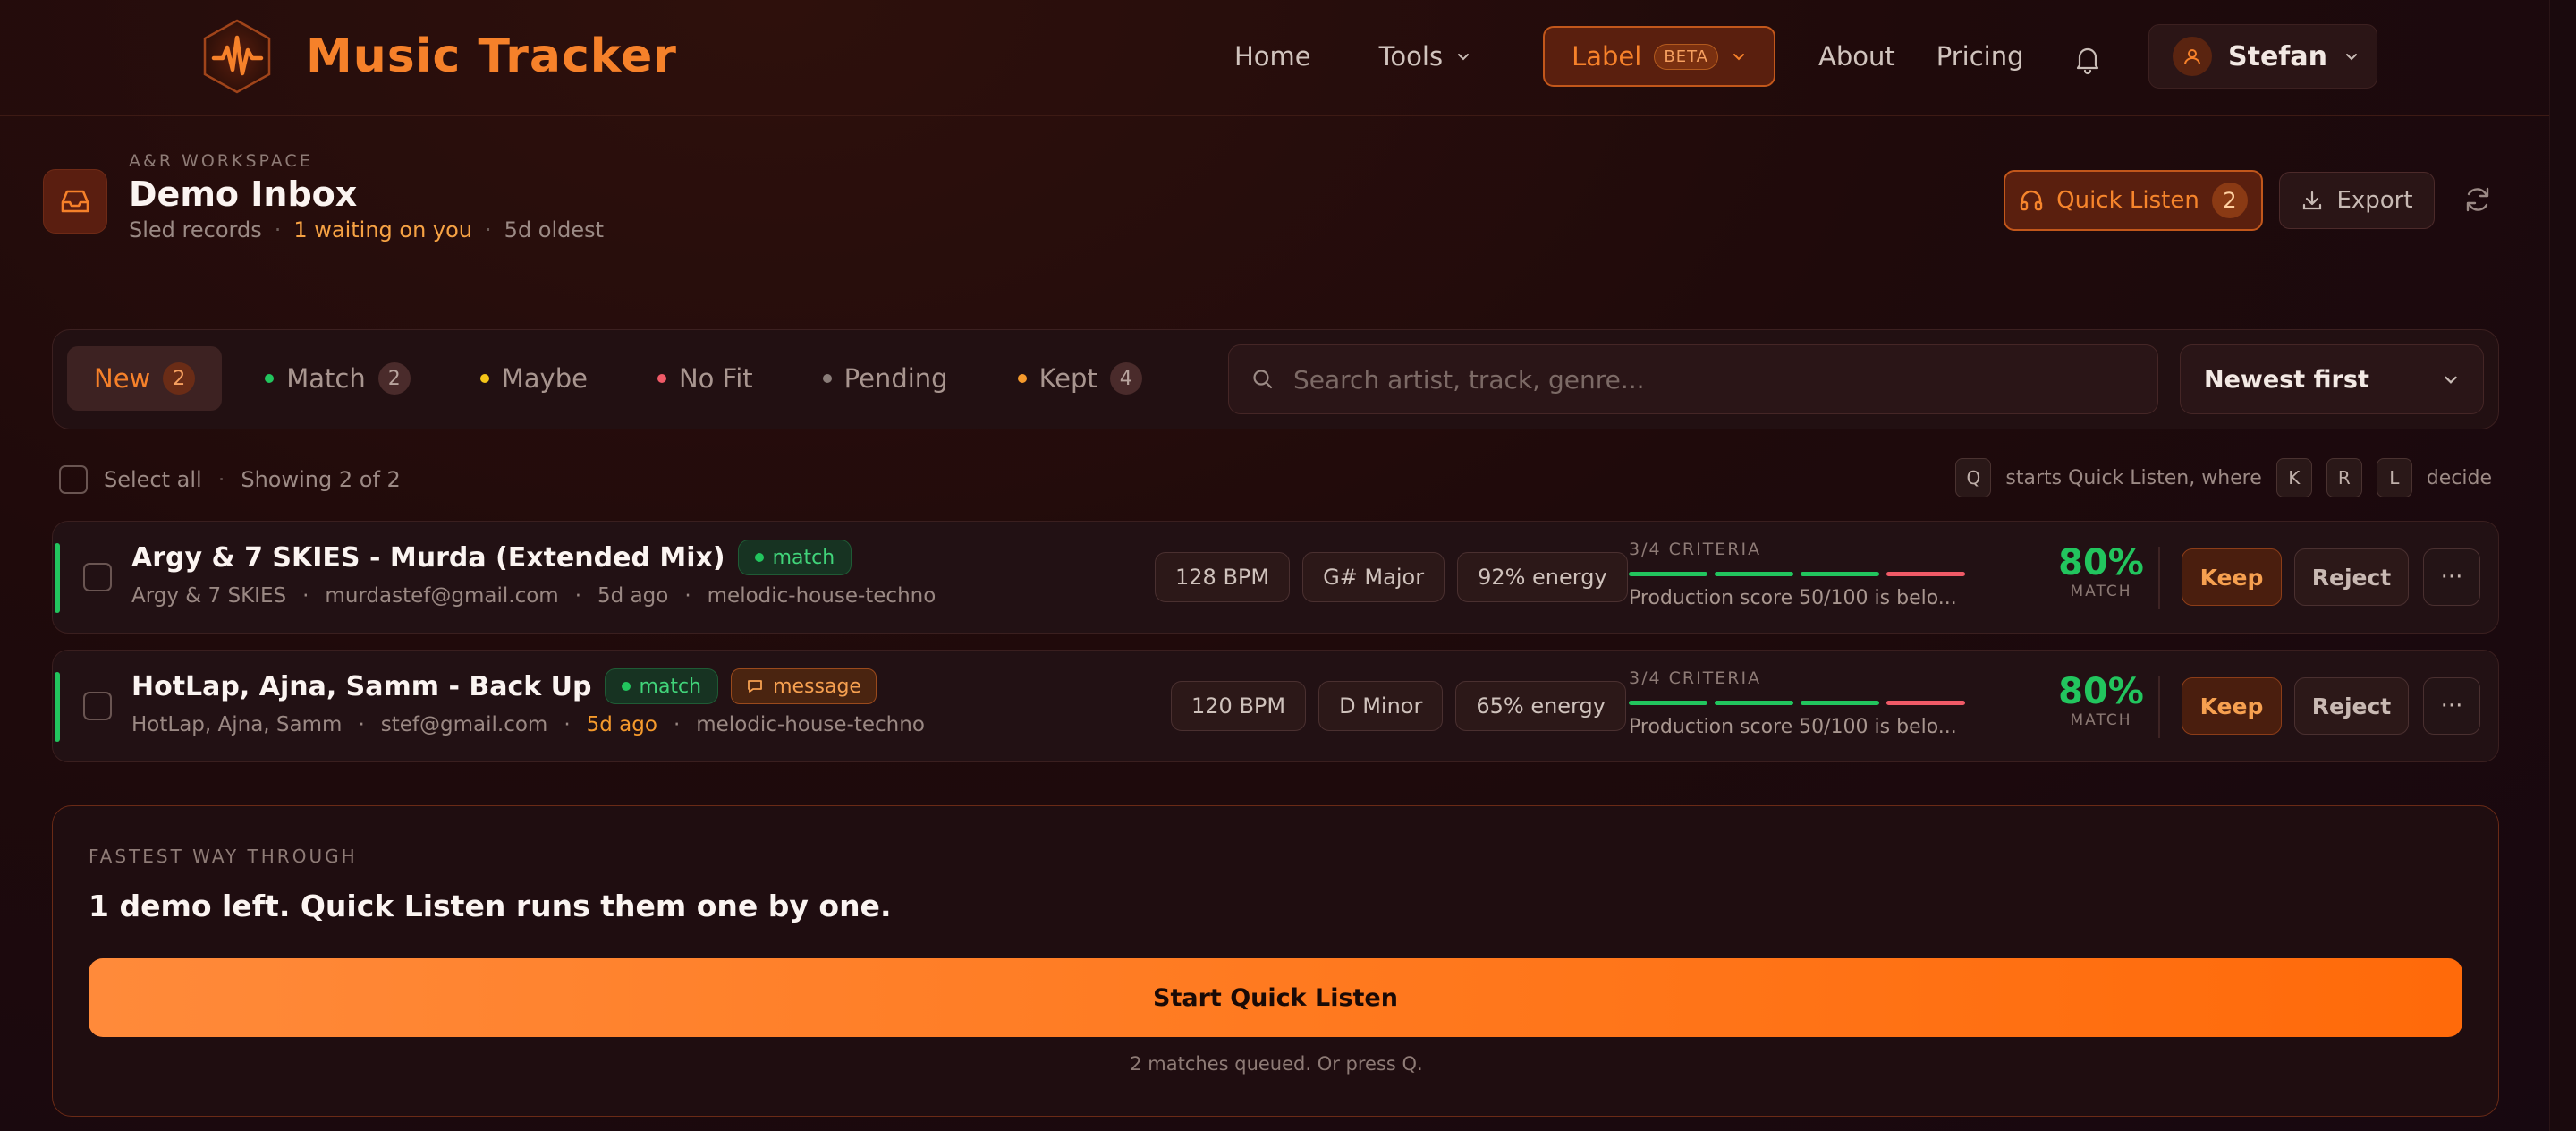 Image resolution: width=2576 pixels, height=1131 pixels. Describe the element at coordinates (179, 378) in the screenshot. I see `tab-count: 2` at that location.